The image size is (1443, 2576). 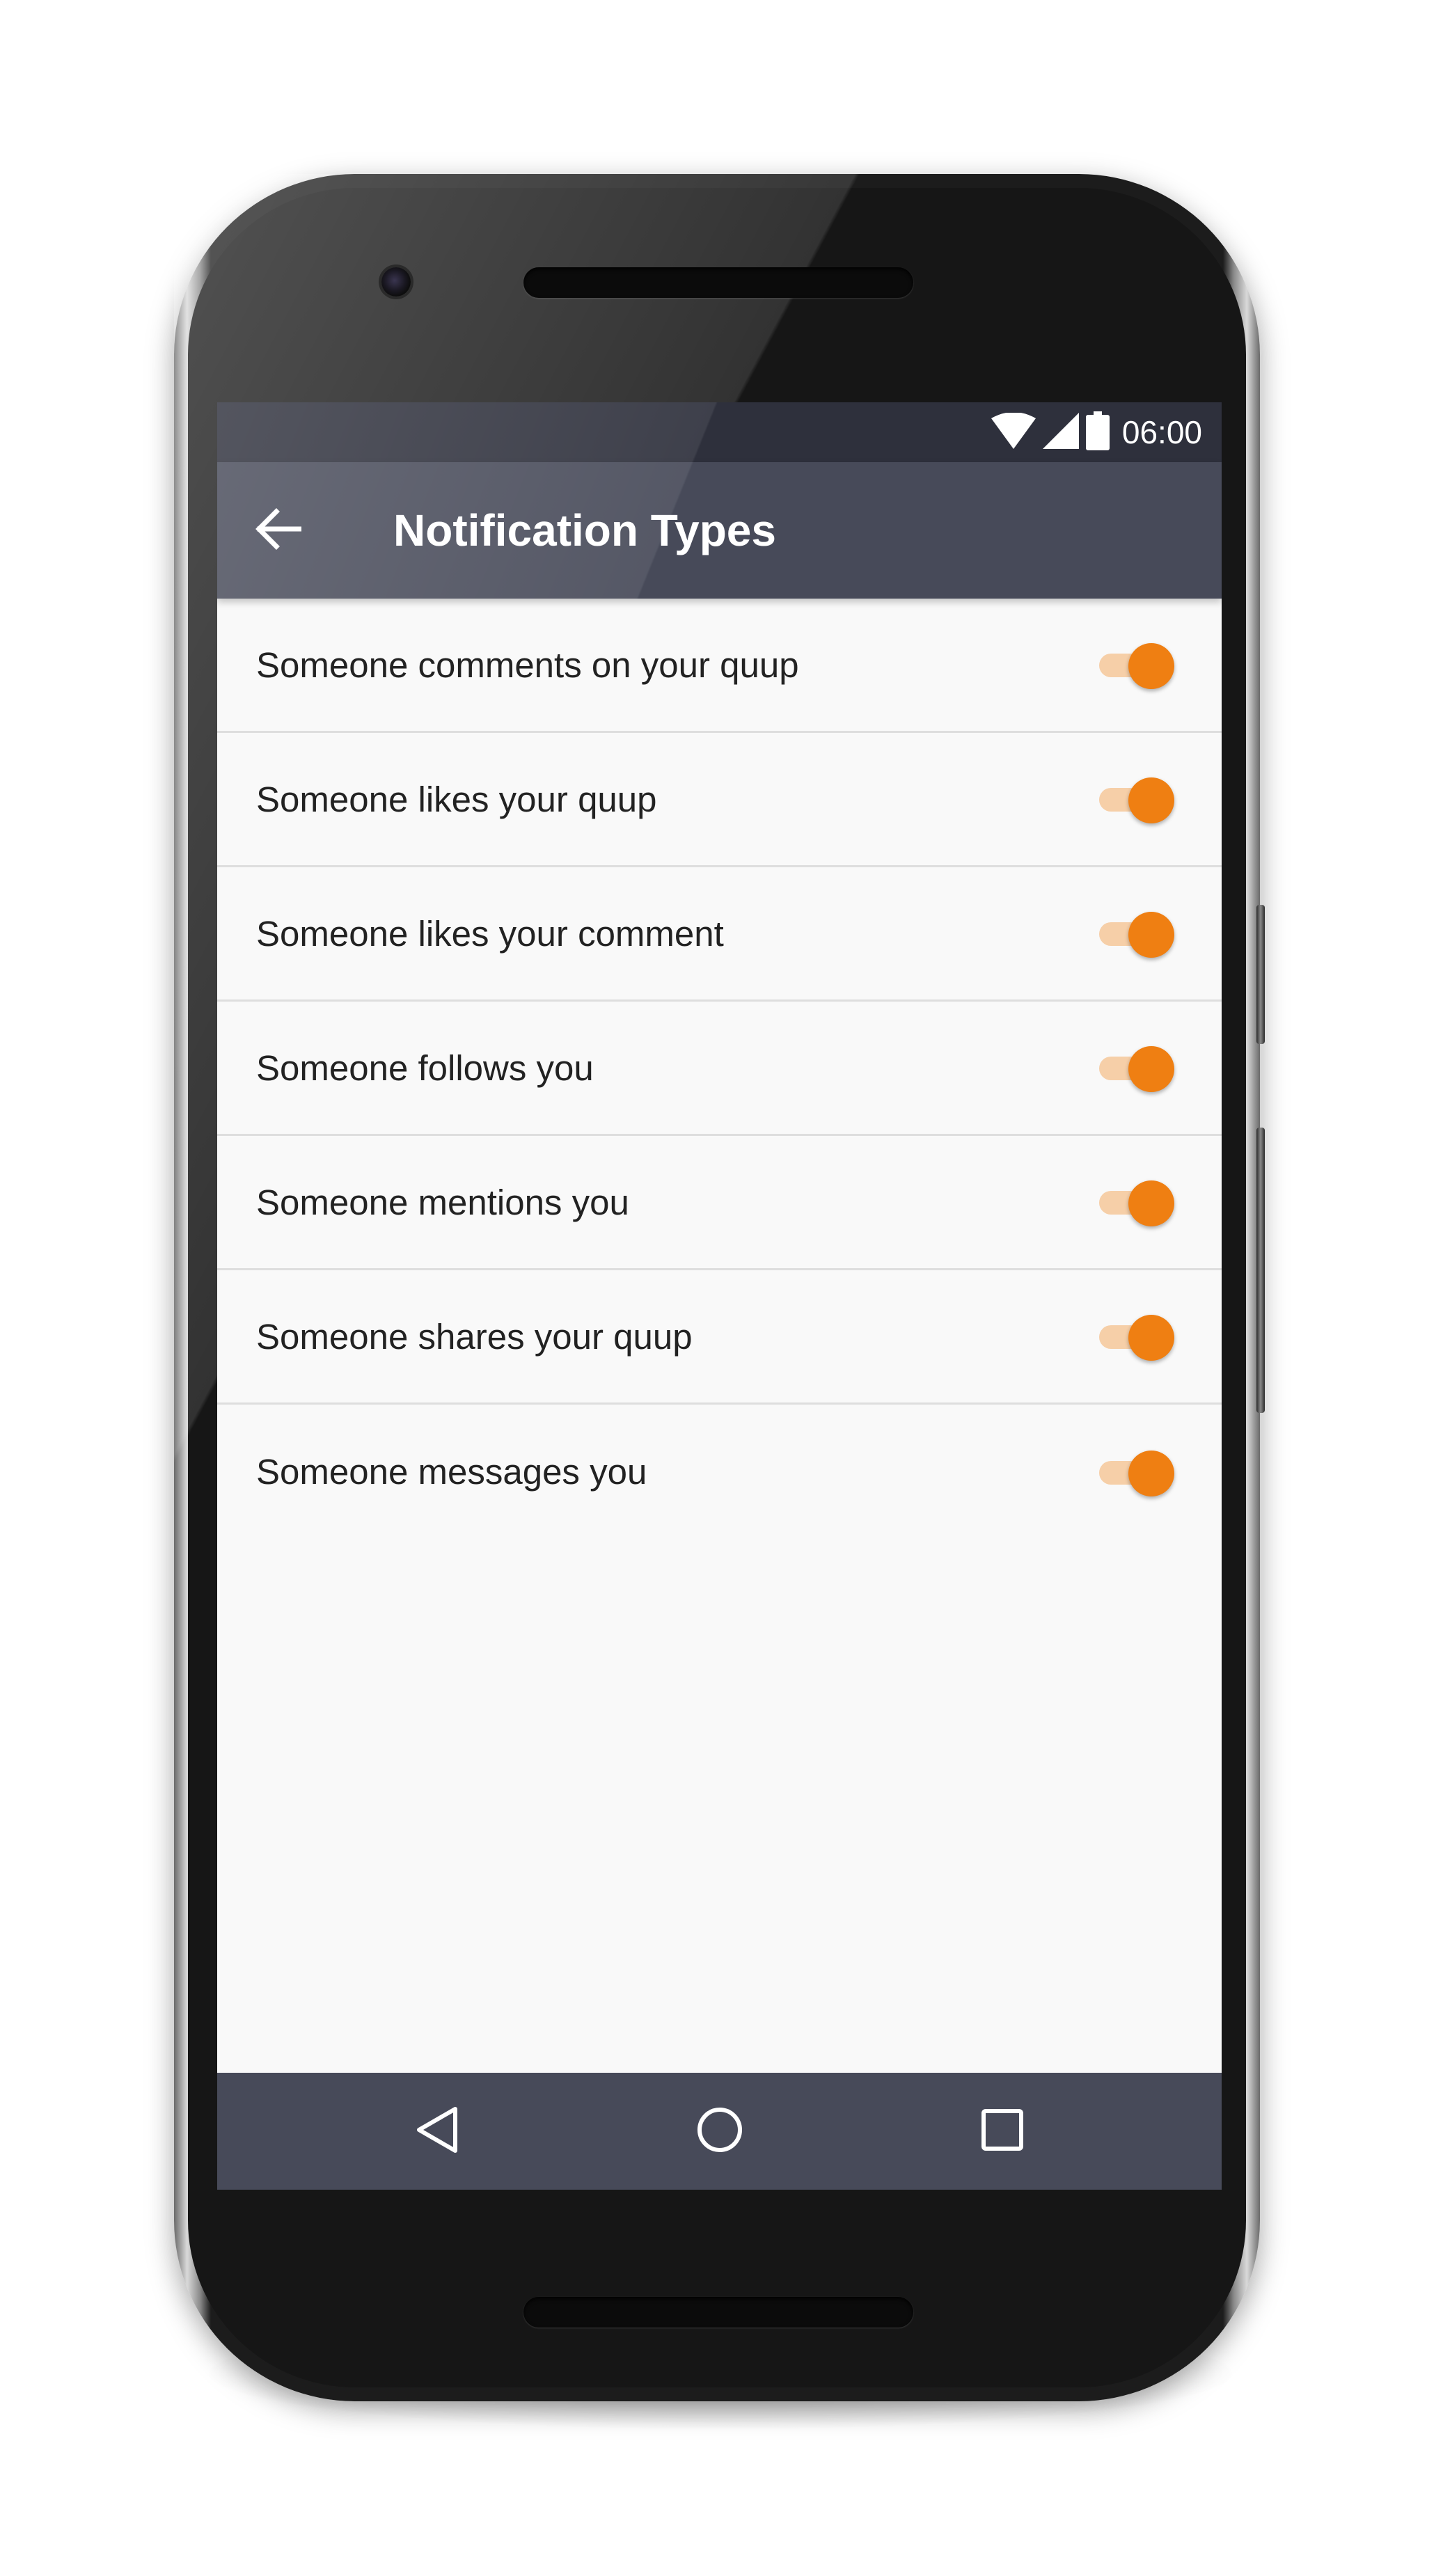 What do you see at coordinates (1060, 432) in the screenshot?
I see `cell-signal-icon` at bounding box center [1060, 432].